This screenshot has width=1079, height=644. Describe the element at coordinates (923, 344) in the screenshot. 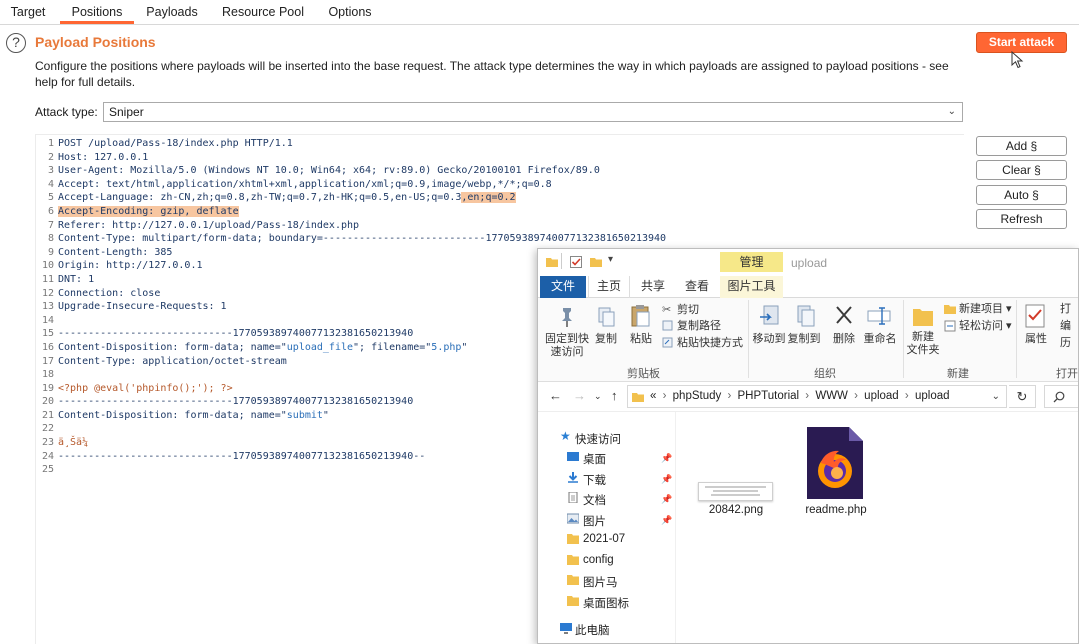

I see `new-folder-button: 新建 文件夹` at that location.